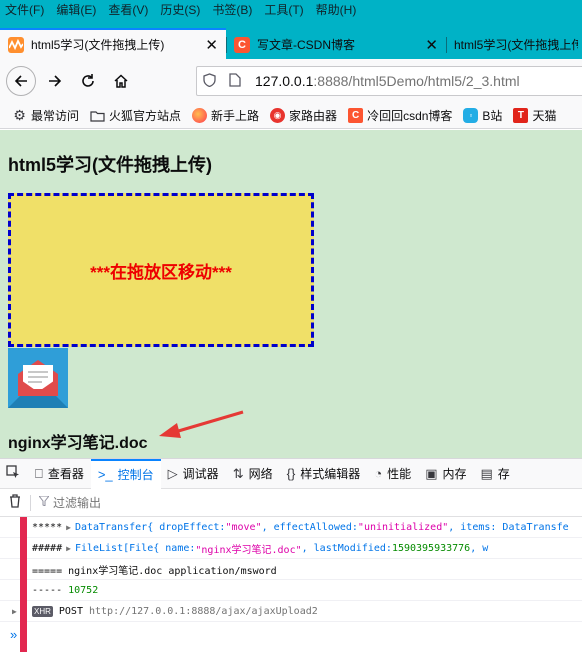  Describe the element at coordinates (14, 634) in the screenshot. I see `prompt-chevron-icon: »` at that location.